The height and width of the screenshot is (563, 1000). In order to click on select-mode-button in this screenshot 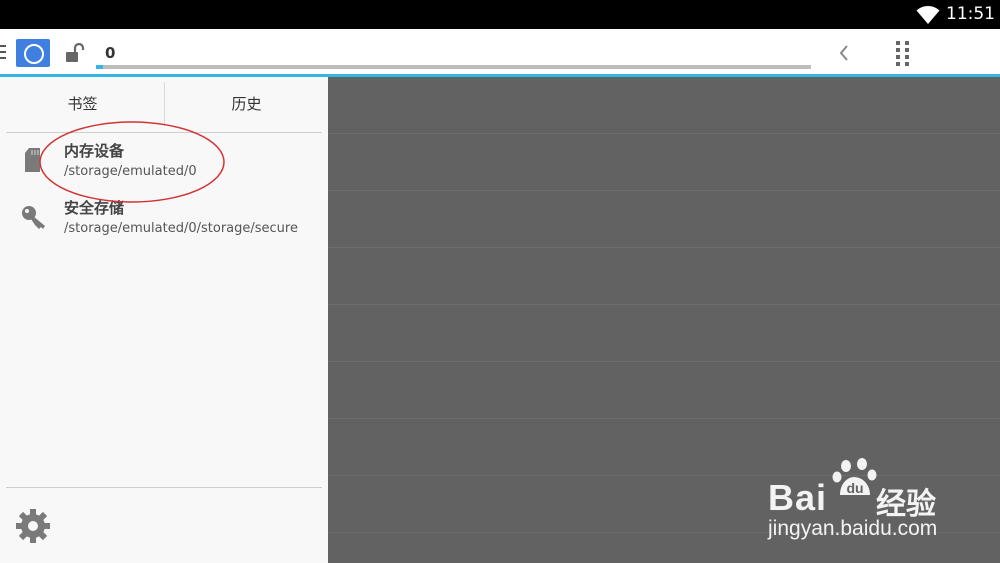, I will do `click(33, 53)`.